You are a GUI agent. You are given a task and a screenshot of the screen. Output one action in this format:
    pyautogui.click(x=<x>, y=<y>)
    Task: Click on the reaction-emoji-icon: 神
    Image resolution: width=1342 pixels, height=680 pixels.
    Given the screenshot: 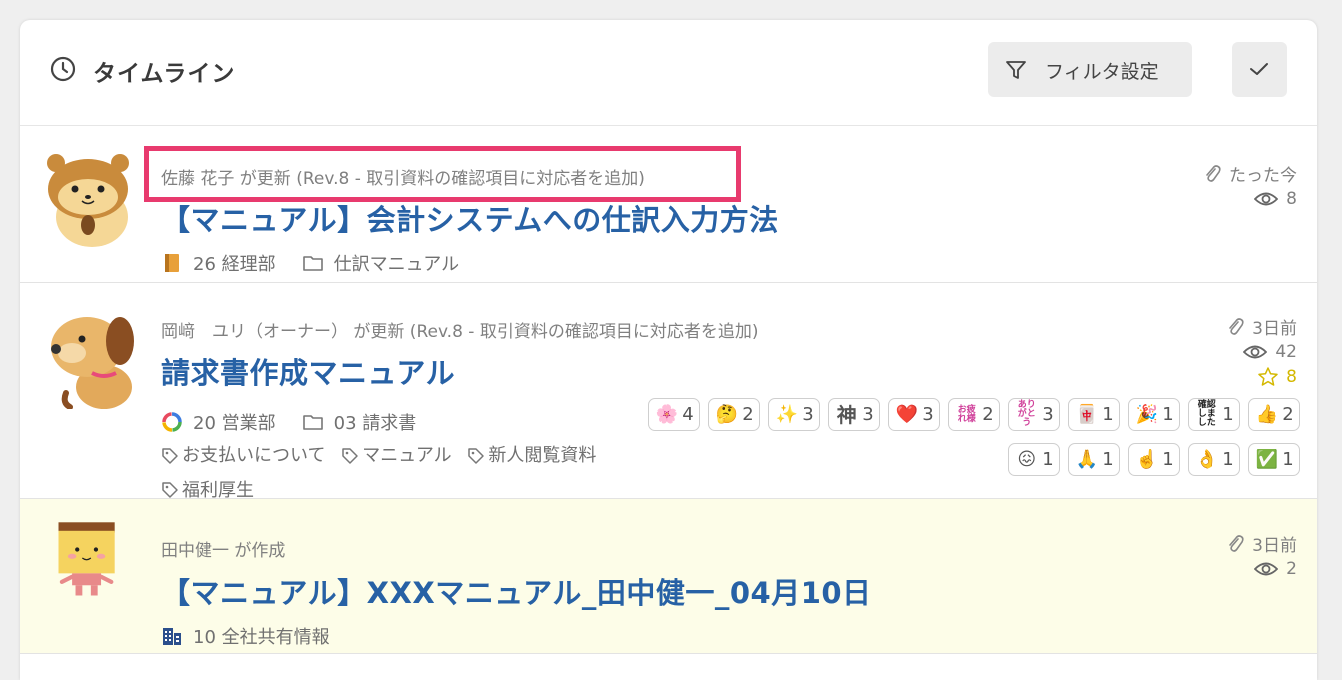 What is the action you would take?
    pyautogui.click(x=846, y=414)
    